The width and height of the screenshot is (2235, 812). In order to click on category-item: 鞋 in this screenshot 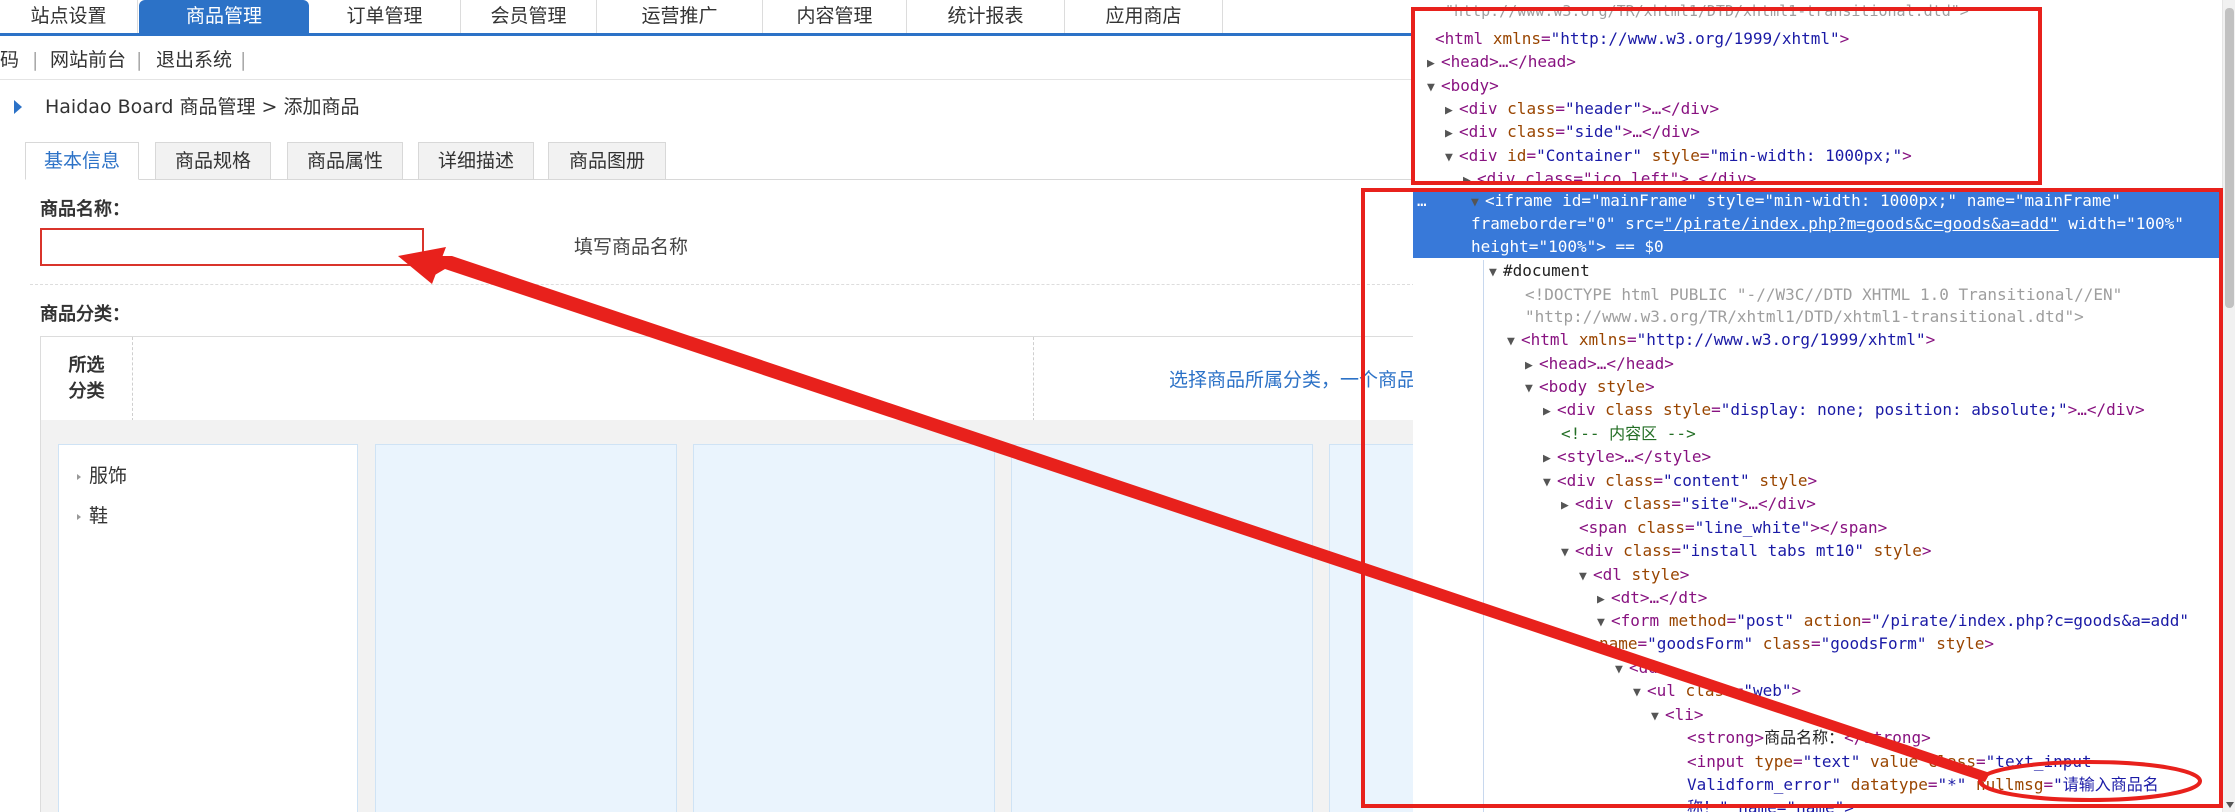, I will do `click(92, 514)`.